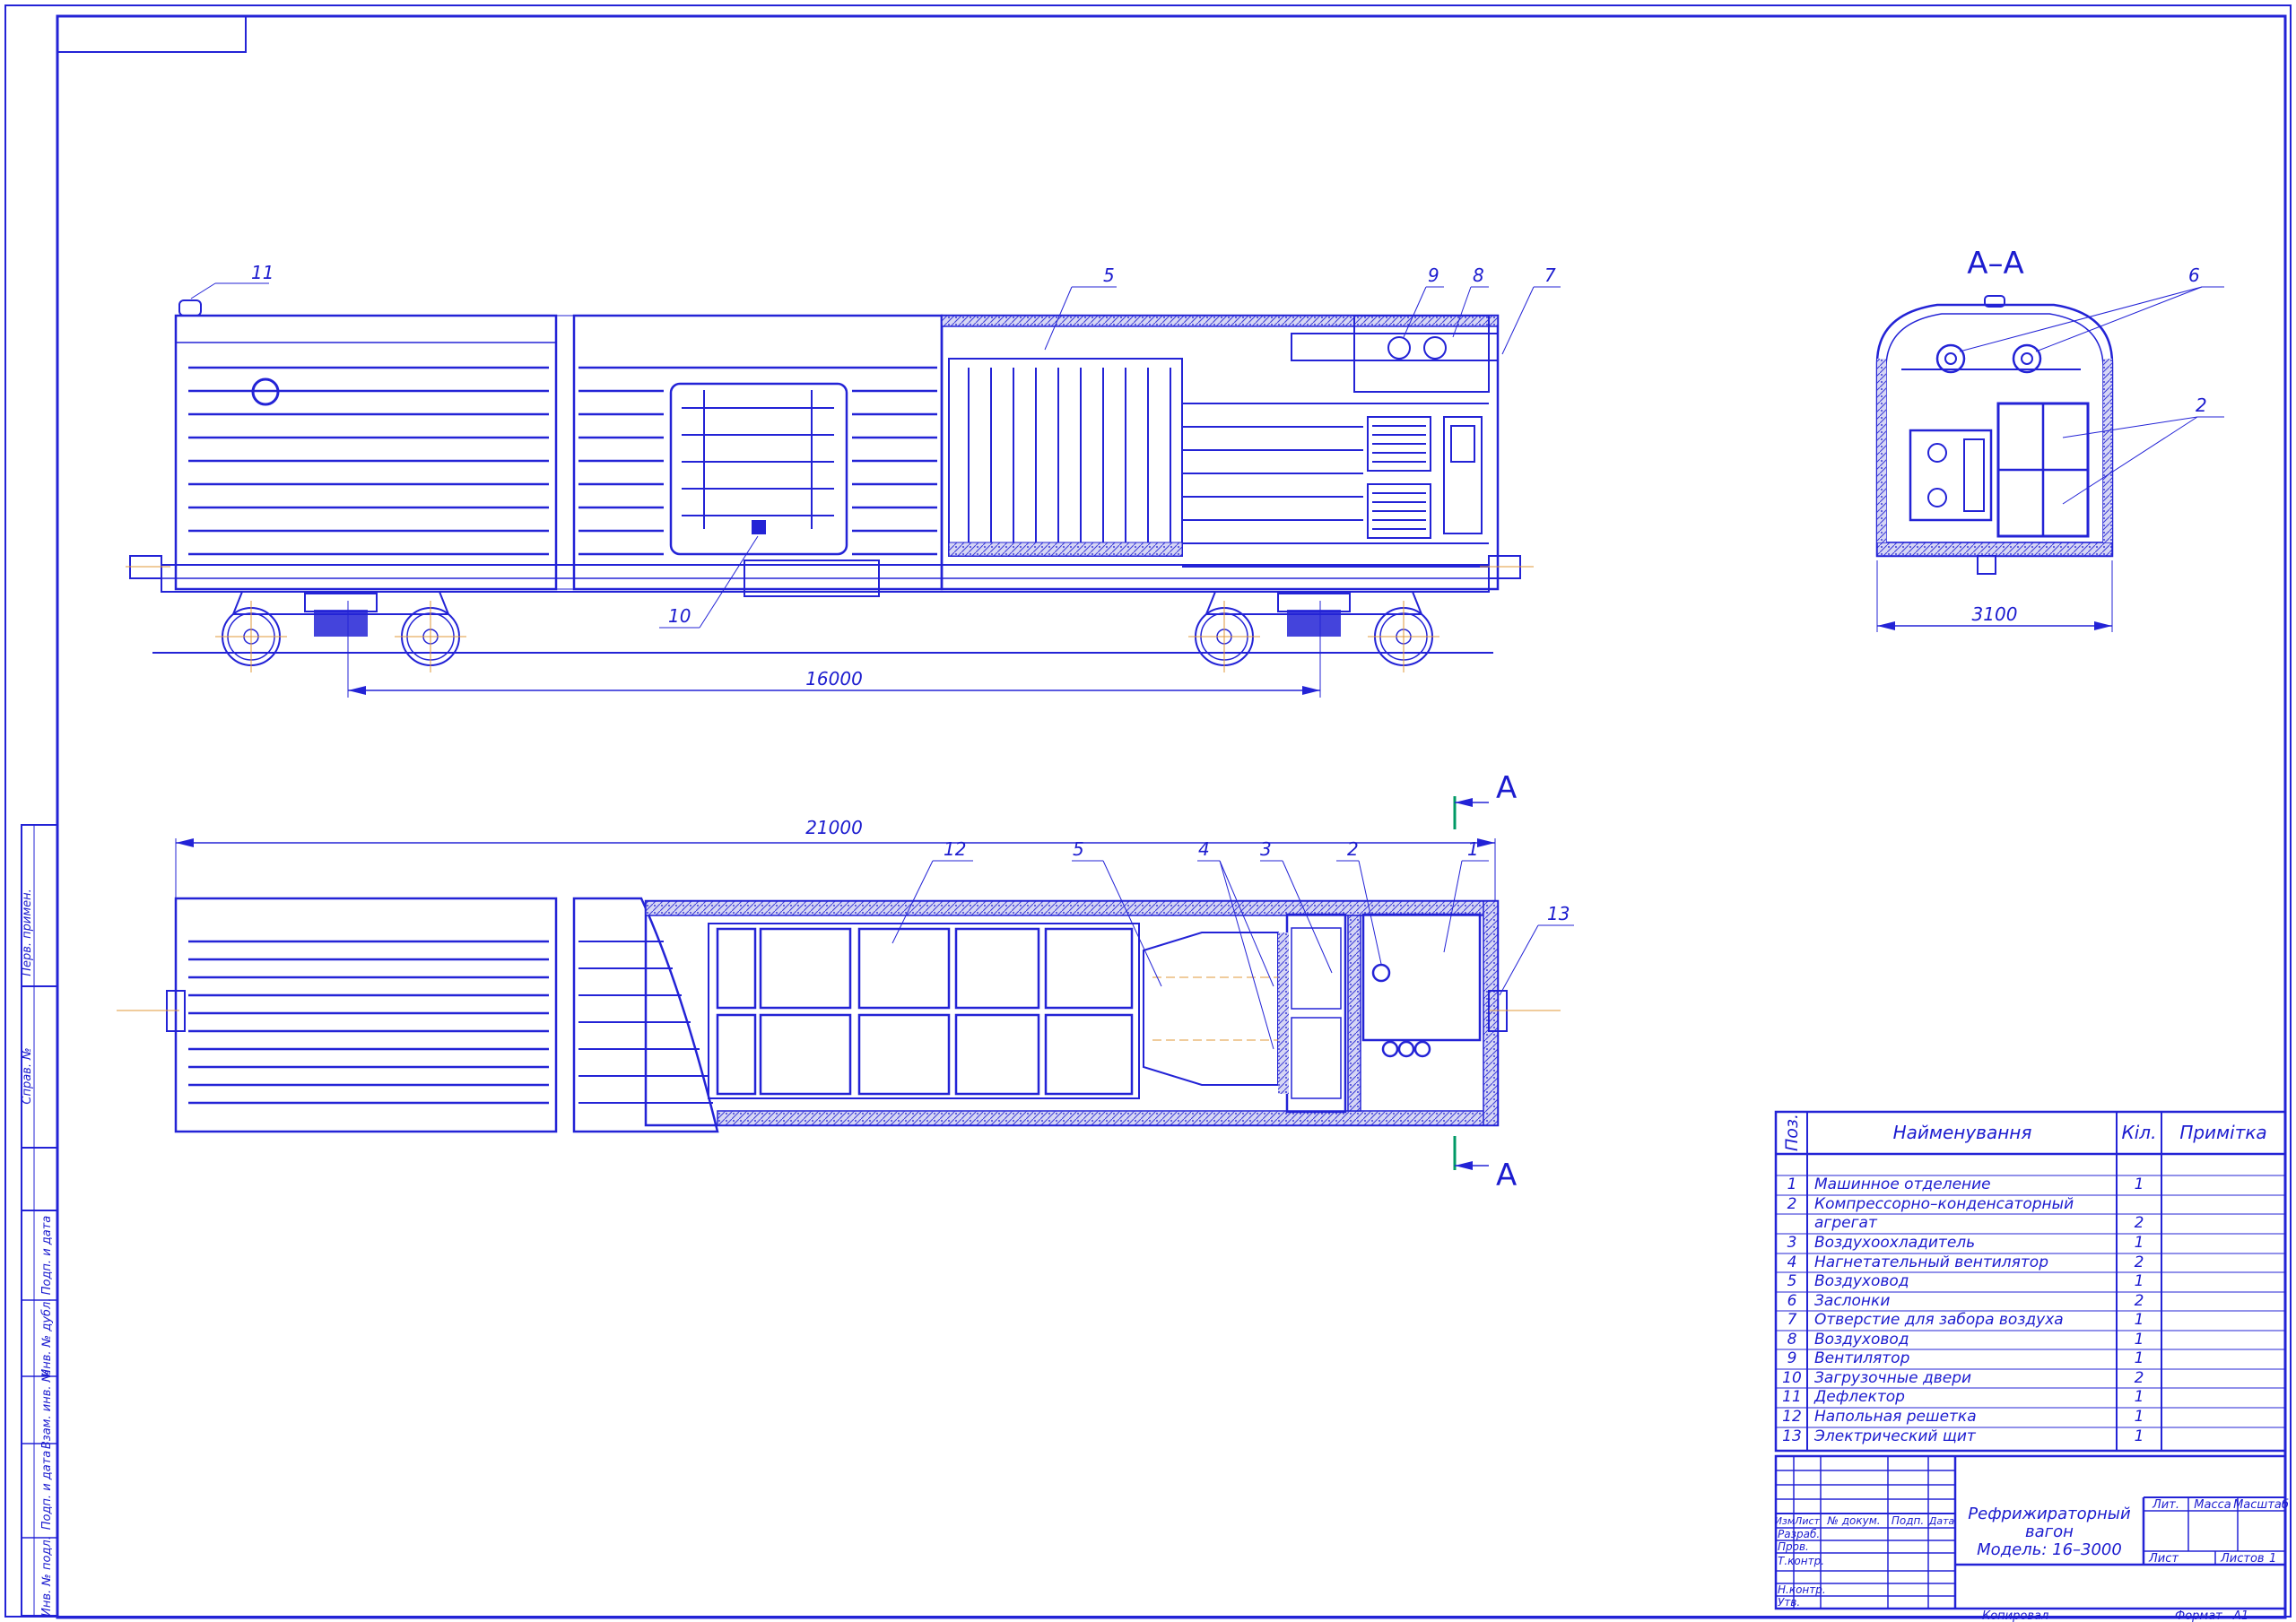 This screenshot has height=1622, width=2296. I want to click on tb-masshtab: Масштаб, so click(2261, 1505).